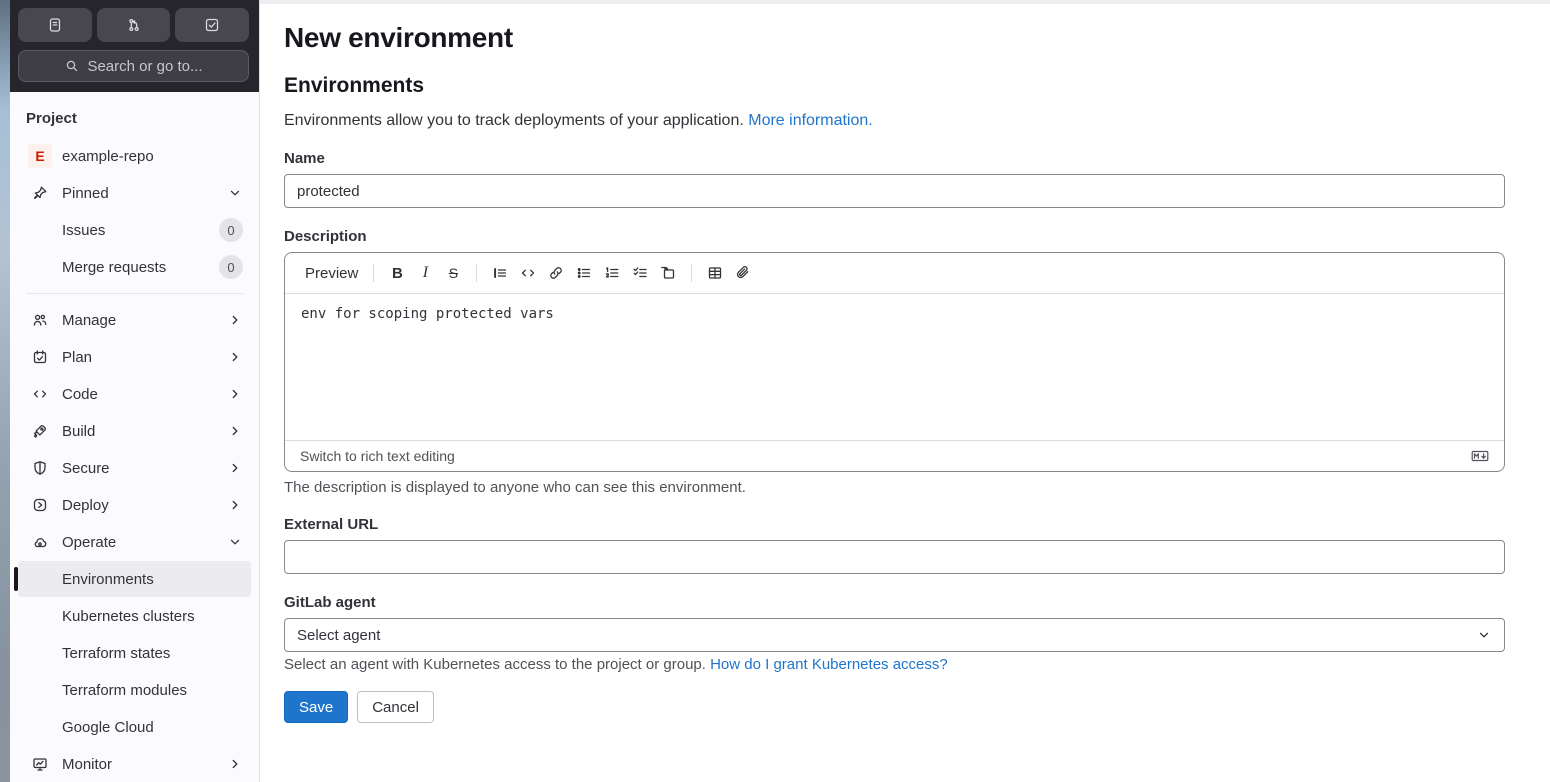 The height and width of the screenshot is (782, 1550). I want to click on markdown-icon, so click(1480, 456).